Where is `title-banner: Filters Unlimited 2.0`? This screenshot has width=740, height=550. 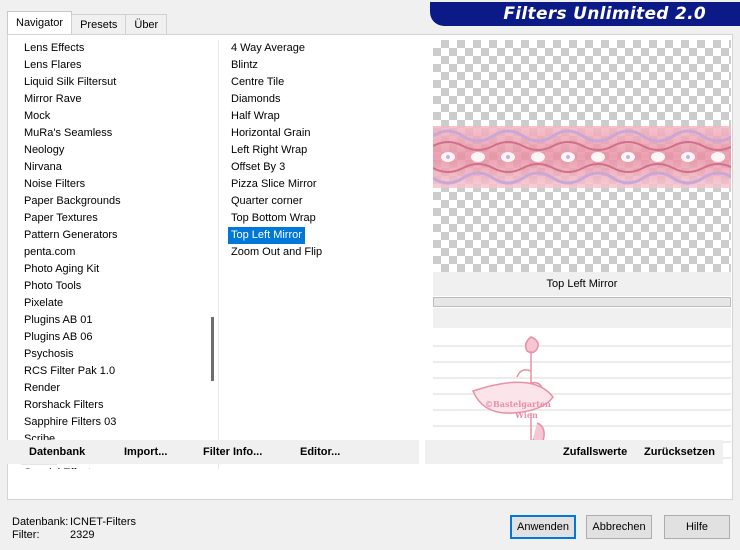
title-banner: Filters Unlimited 2.0 is located at coordinates (585, 14).